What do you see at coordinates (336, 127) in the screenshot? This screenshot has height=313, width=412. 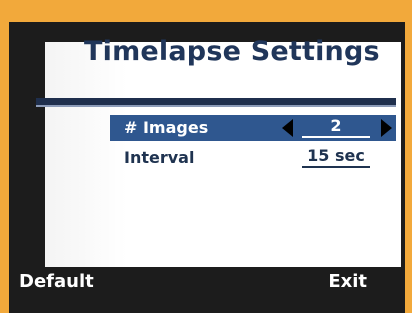 I see `setting-value-images: 2` at bounding box center [336, 127].